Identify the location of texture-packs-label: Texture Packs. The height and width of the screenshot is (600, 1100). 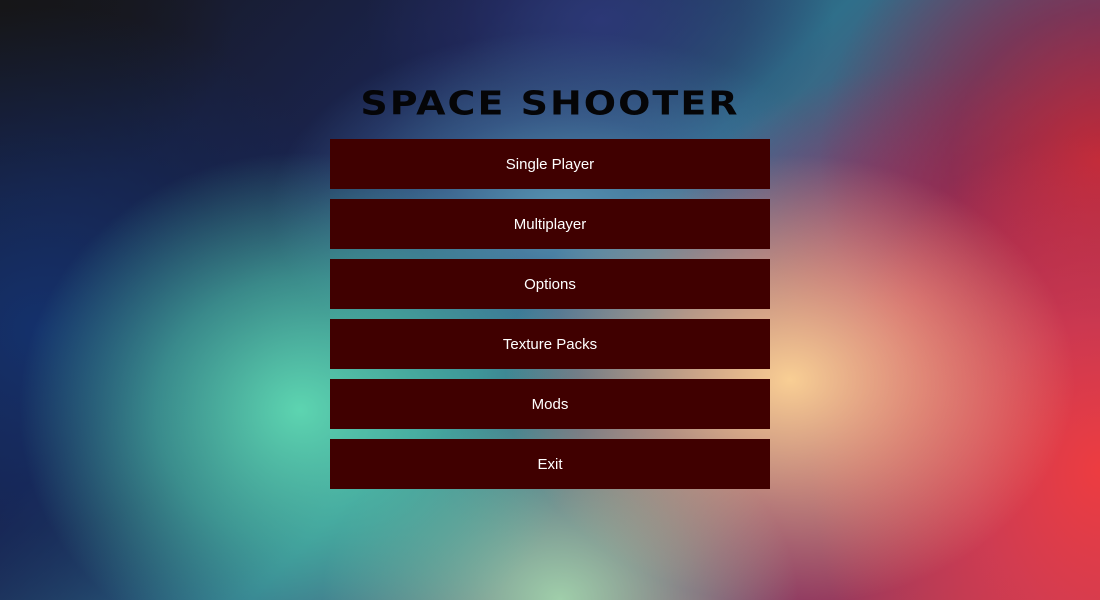
(550, 344).